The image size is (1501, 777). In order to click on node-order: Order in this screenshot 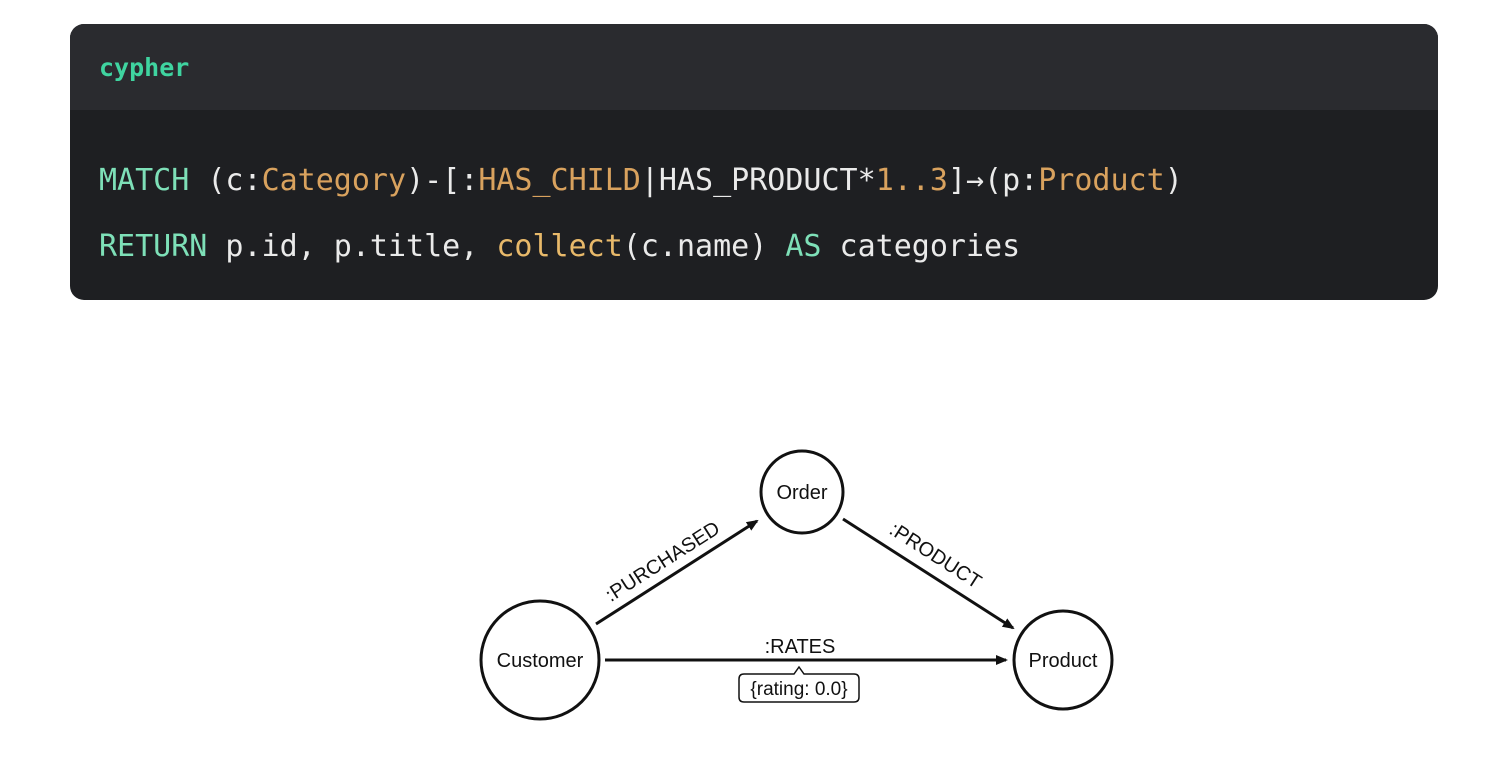, I will do `click(802, 492)`.